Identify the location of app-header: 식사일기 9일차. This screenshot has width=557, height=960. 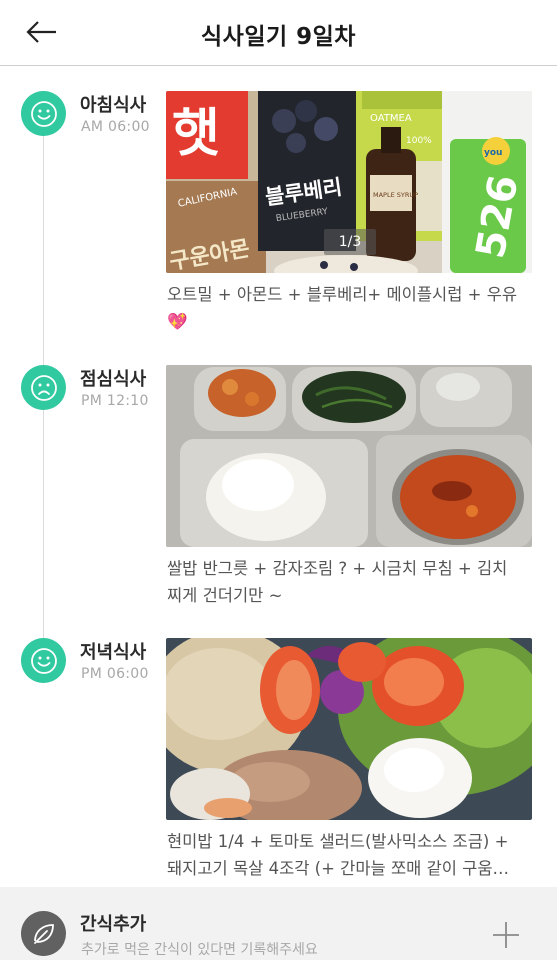
(278, 33).